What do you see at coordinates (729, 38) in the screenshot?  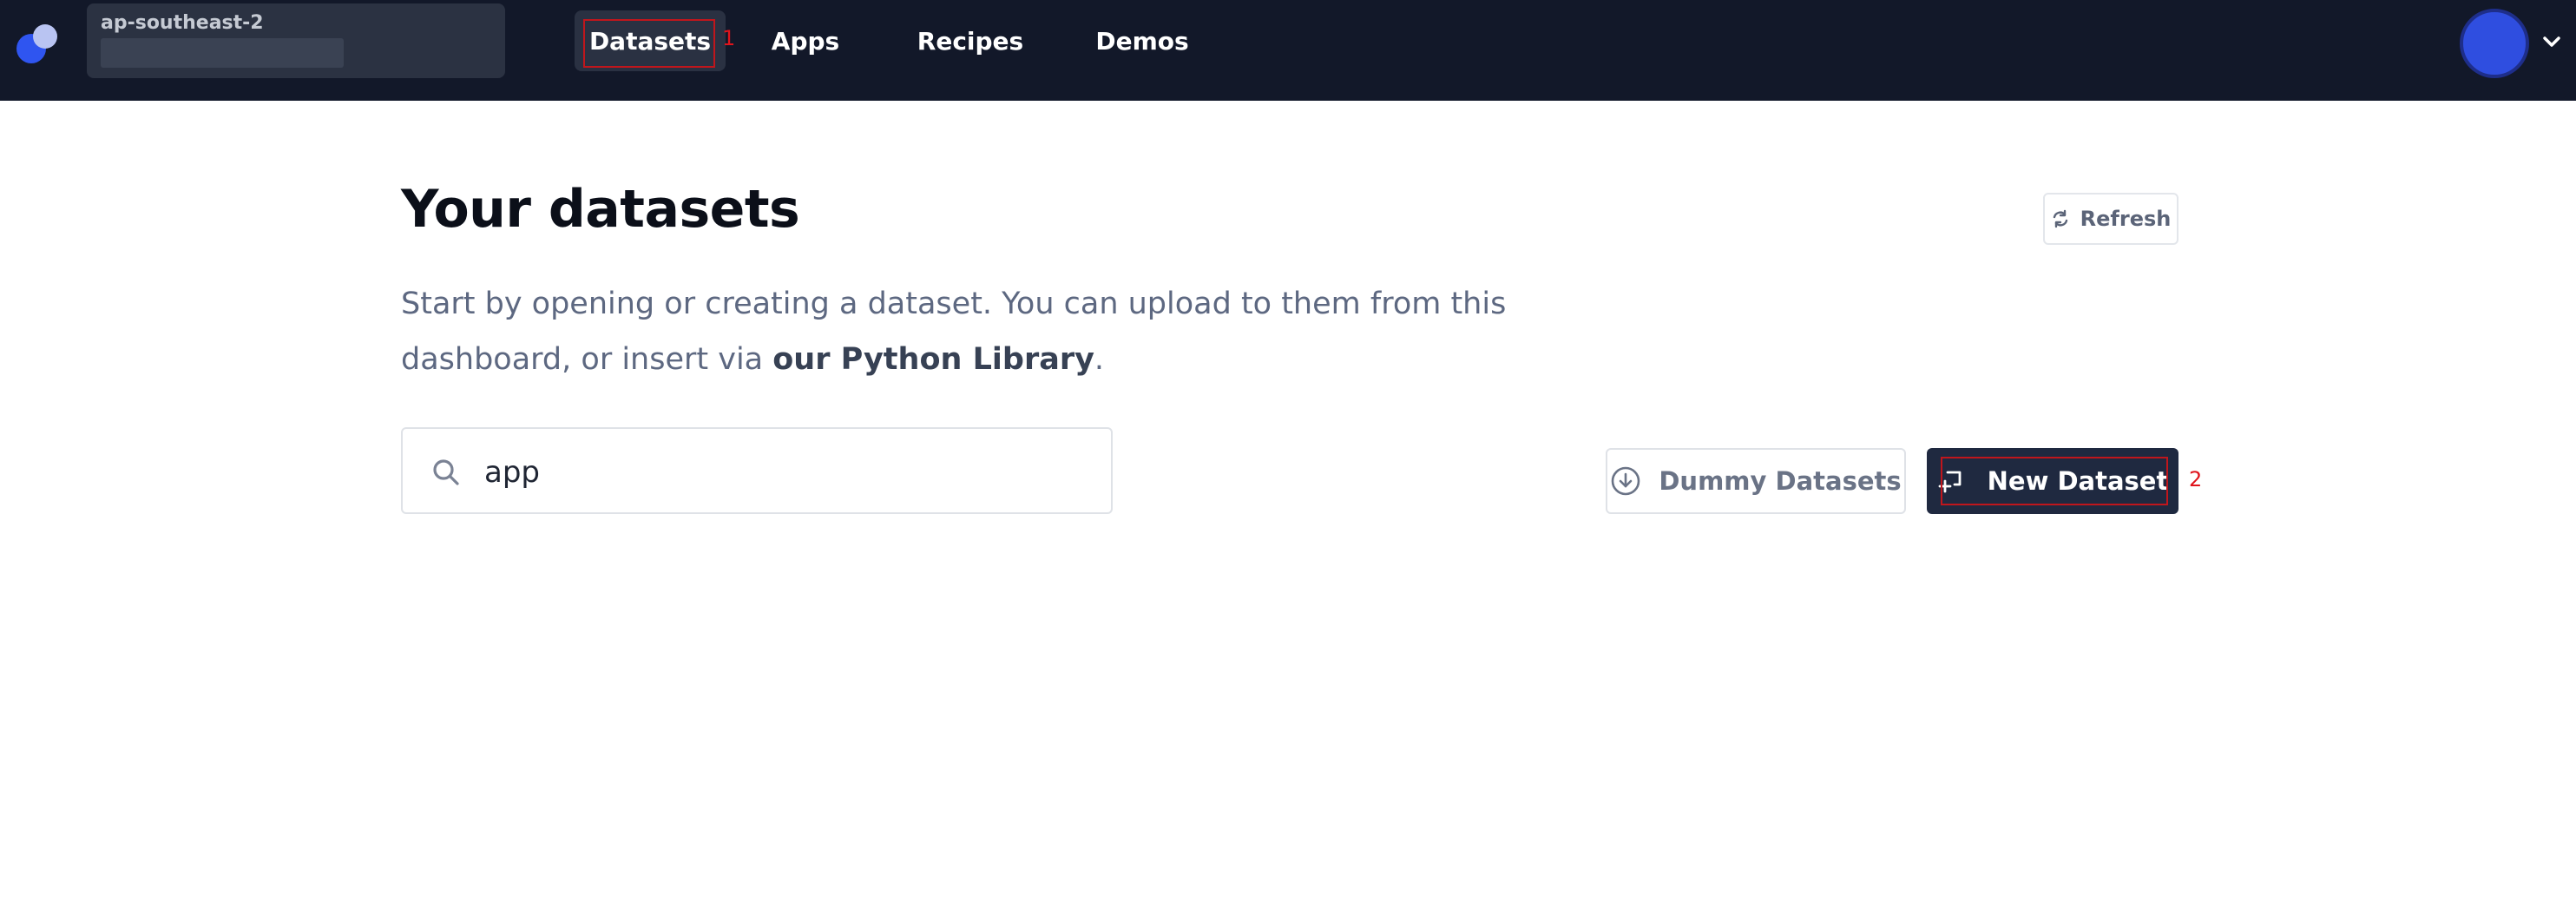 I see `annotation-number-1: 1` at bounding box center [729, 38].